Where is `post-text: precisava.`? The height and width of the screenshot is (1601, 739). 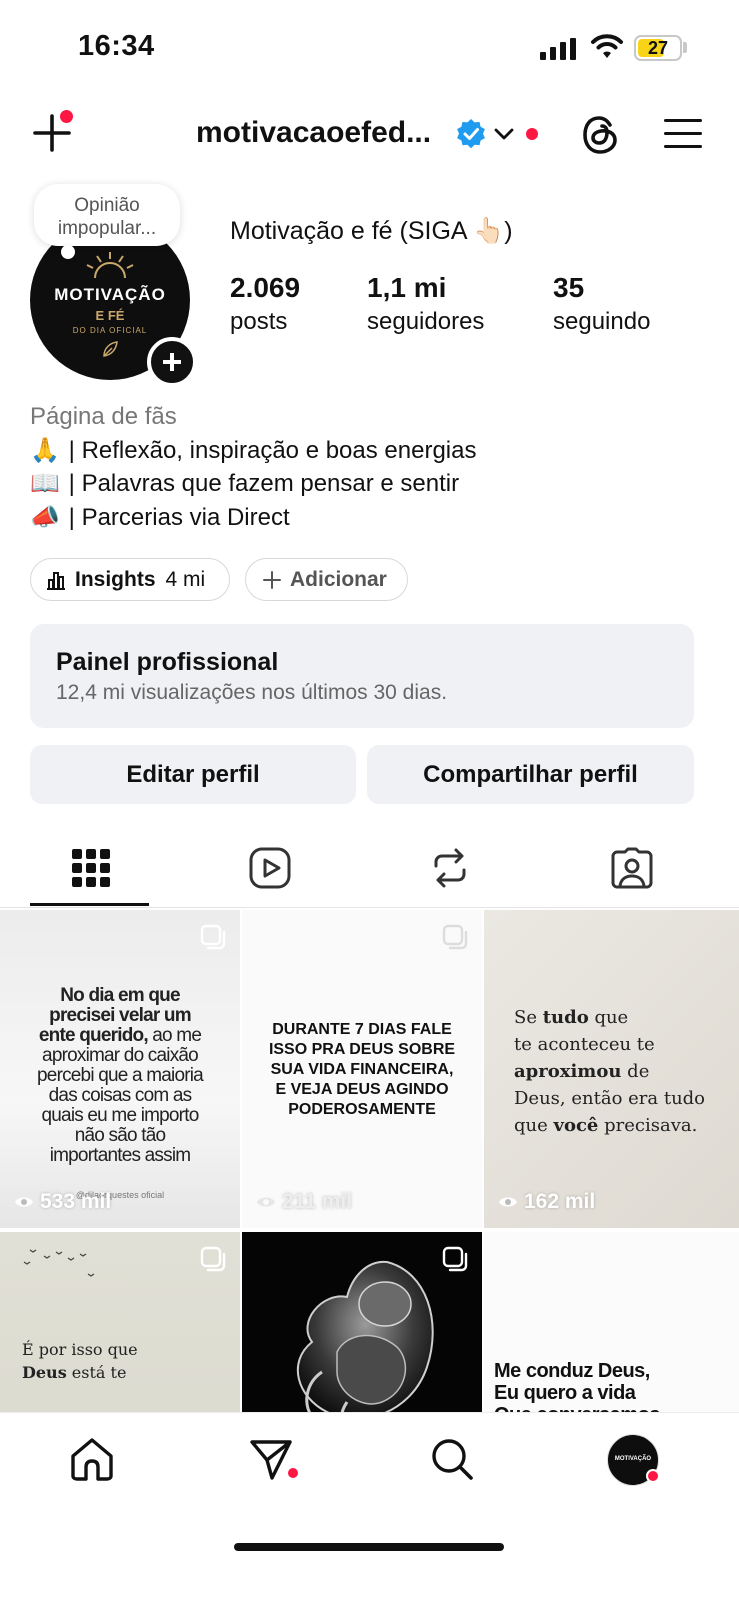 post-text: precisava. is located at coordinates (648, 1125).